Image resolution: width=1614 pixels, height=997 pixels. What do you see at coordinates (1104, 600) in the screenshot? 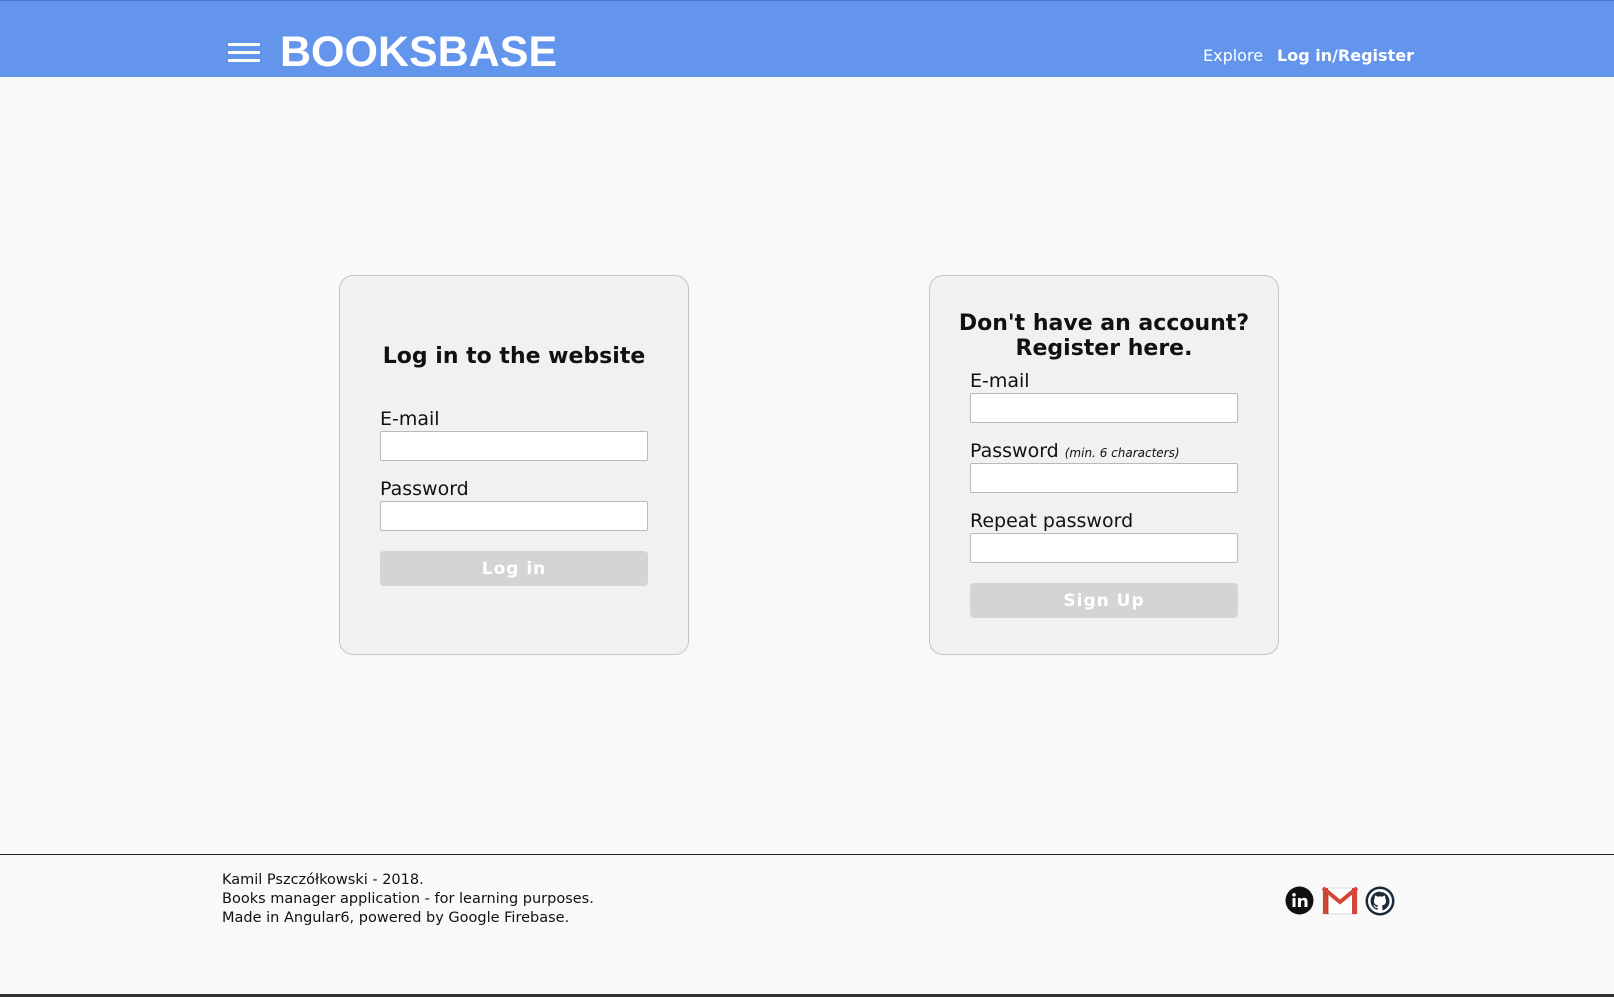
I see `sign-up-button: Sign Up` at bounding box center [1104, 600].